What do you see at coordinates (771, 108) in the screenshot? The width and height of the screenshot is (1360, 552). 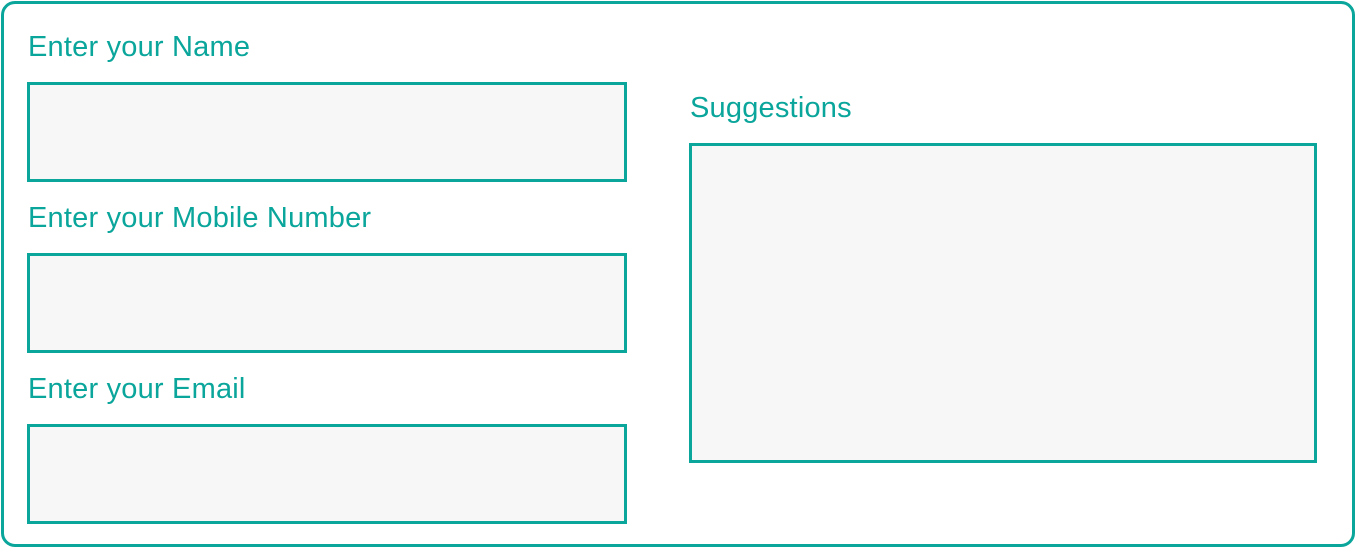 I see `suggestions-label: Suggestions` at bounding box center [771, 108].